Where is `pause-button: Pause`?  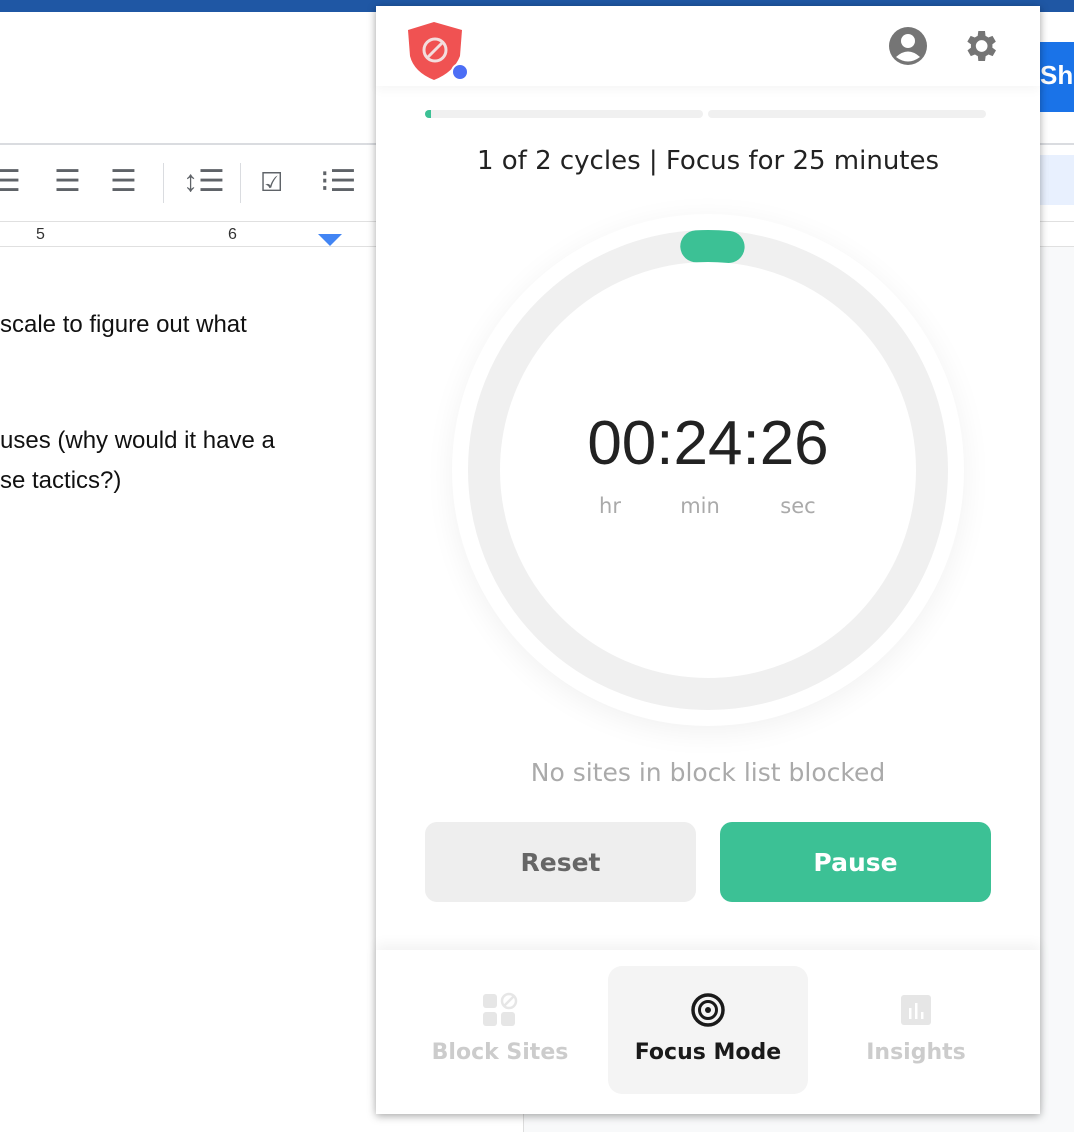
pause-button: Pause is located at coordinates (855, 862).